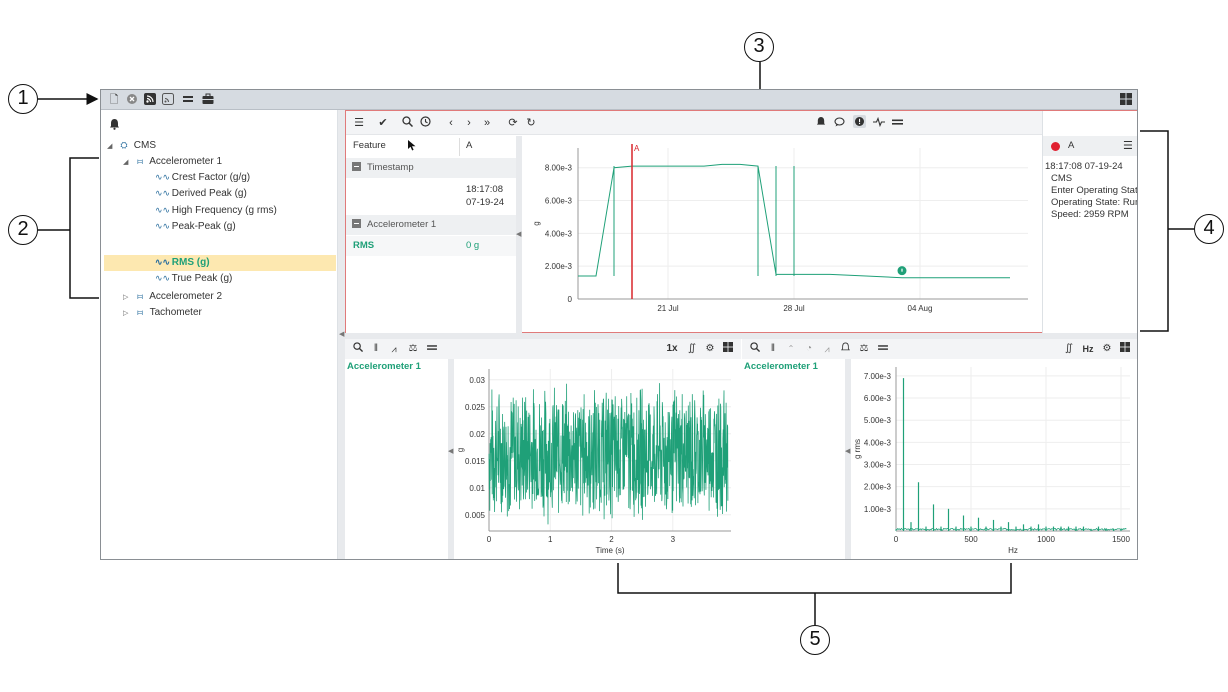 The height and width of the screenshot is (692, 1228). Describe the element at coordinates (879, 123) in the screenshot. I see `pulse-icon` at that location.